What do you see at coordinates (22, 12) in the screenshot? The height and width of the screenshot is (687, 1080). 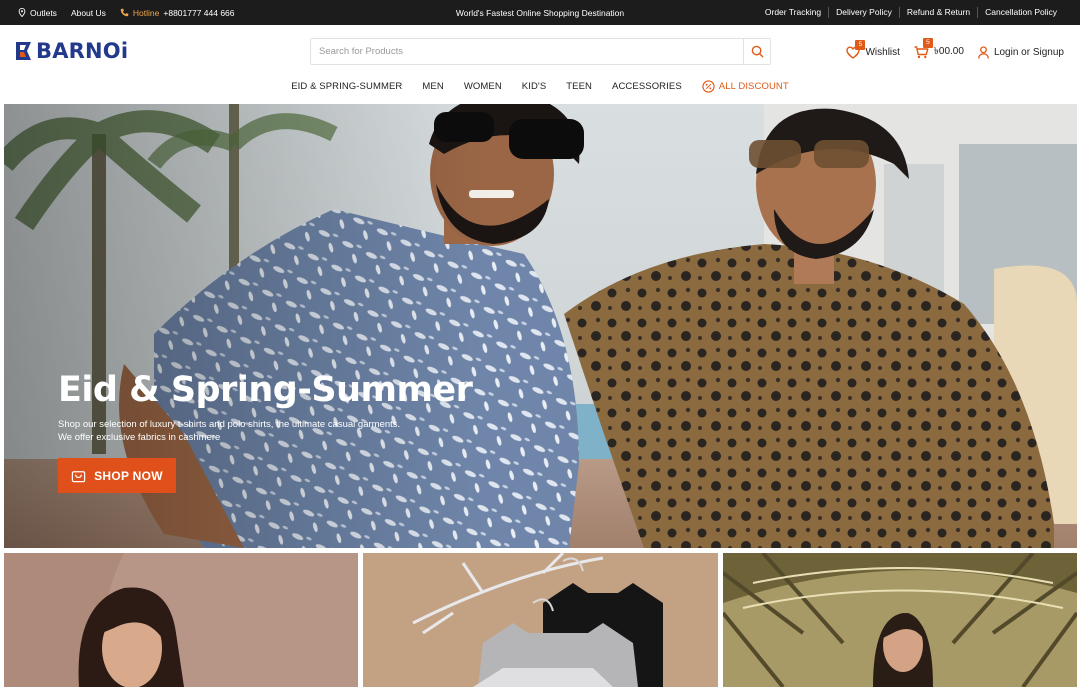 I see `map-pin-icon` at bounding box center [22, 12].